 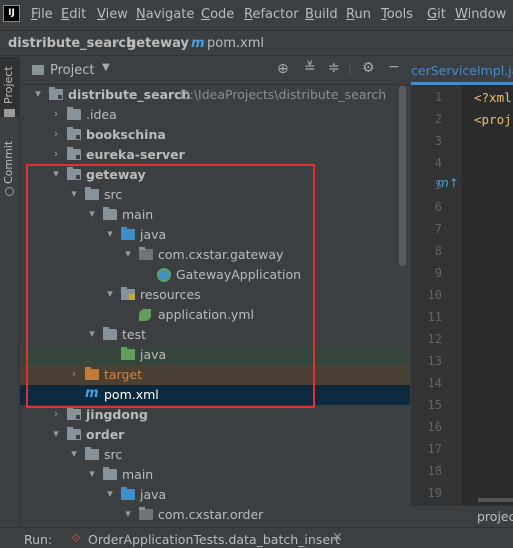 What do you see at coordinates (101, 114) in the screenshot?
I see `tree-node-label: .idea` at bounding box center [101, 114].